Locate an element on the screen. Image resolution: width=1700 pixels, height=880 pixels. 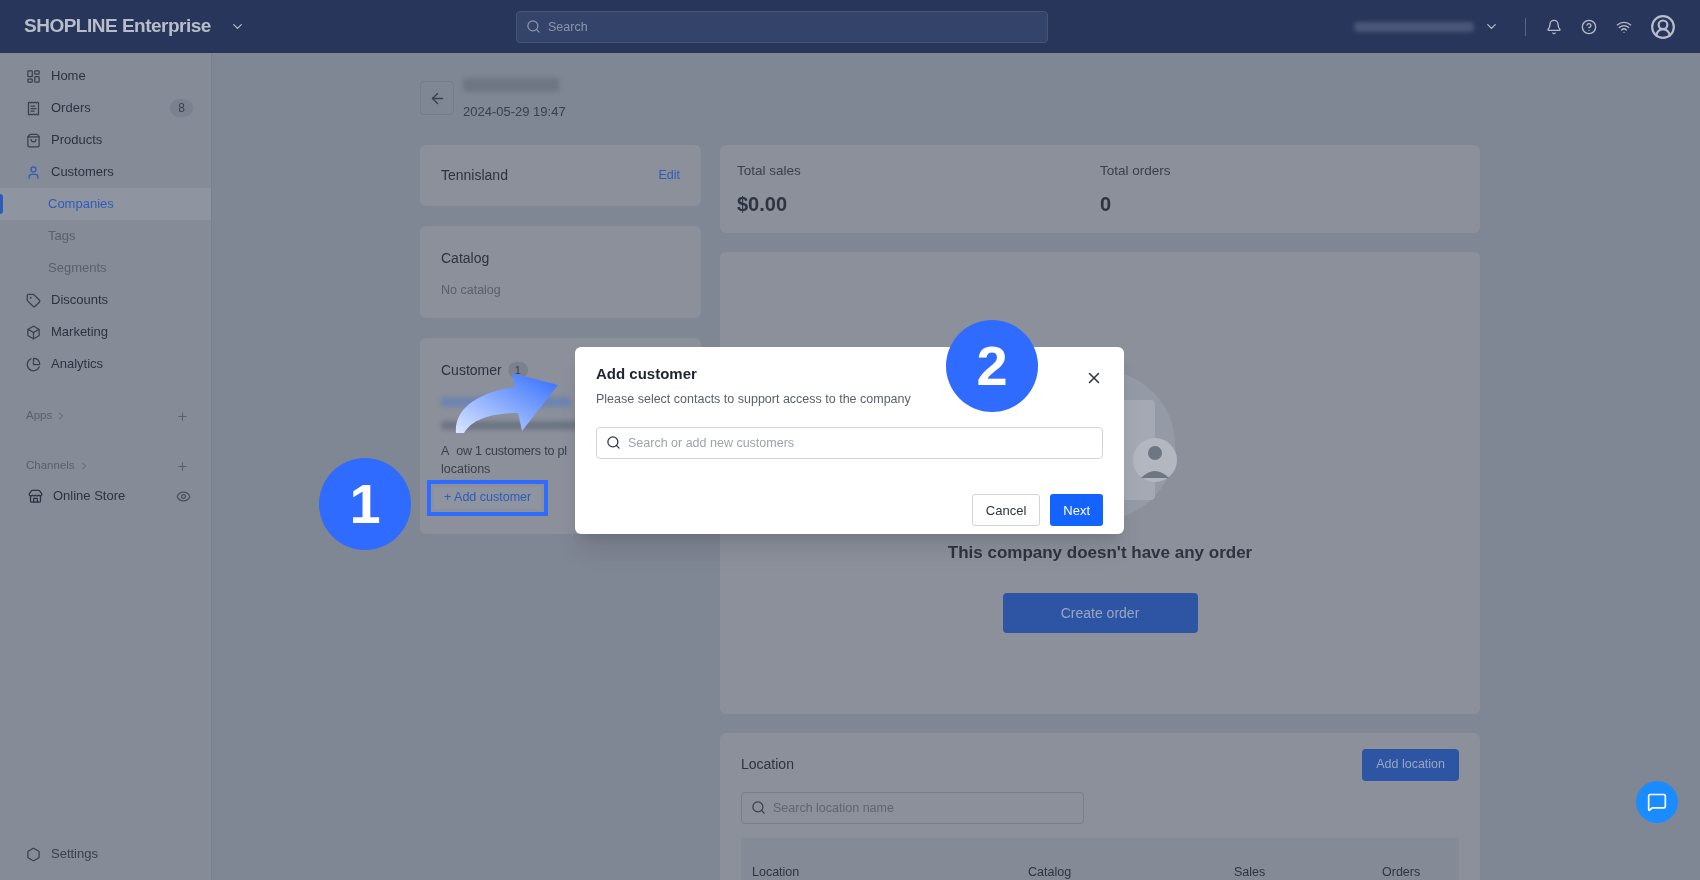
store-icon is located at coordinates (35, 496).